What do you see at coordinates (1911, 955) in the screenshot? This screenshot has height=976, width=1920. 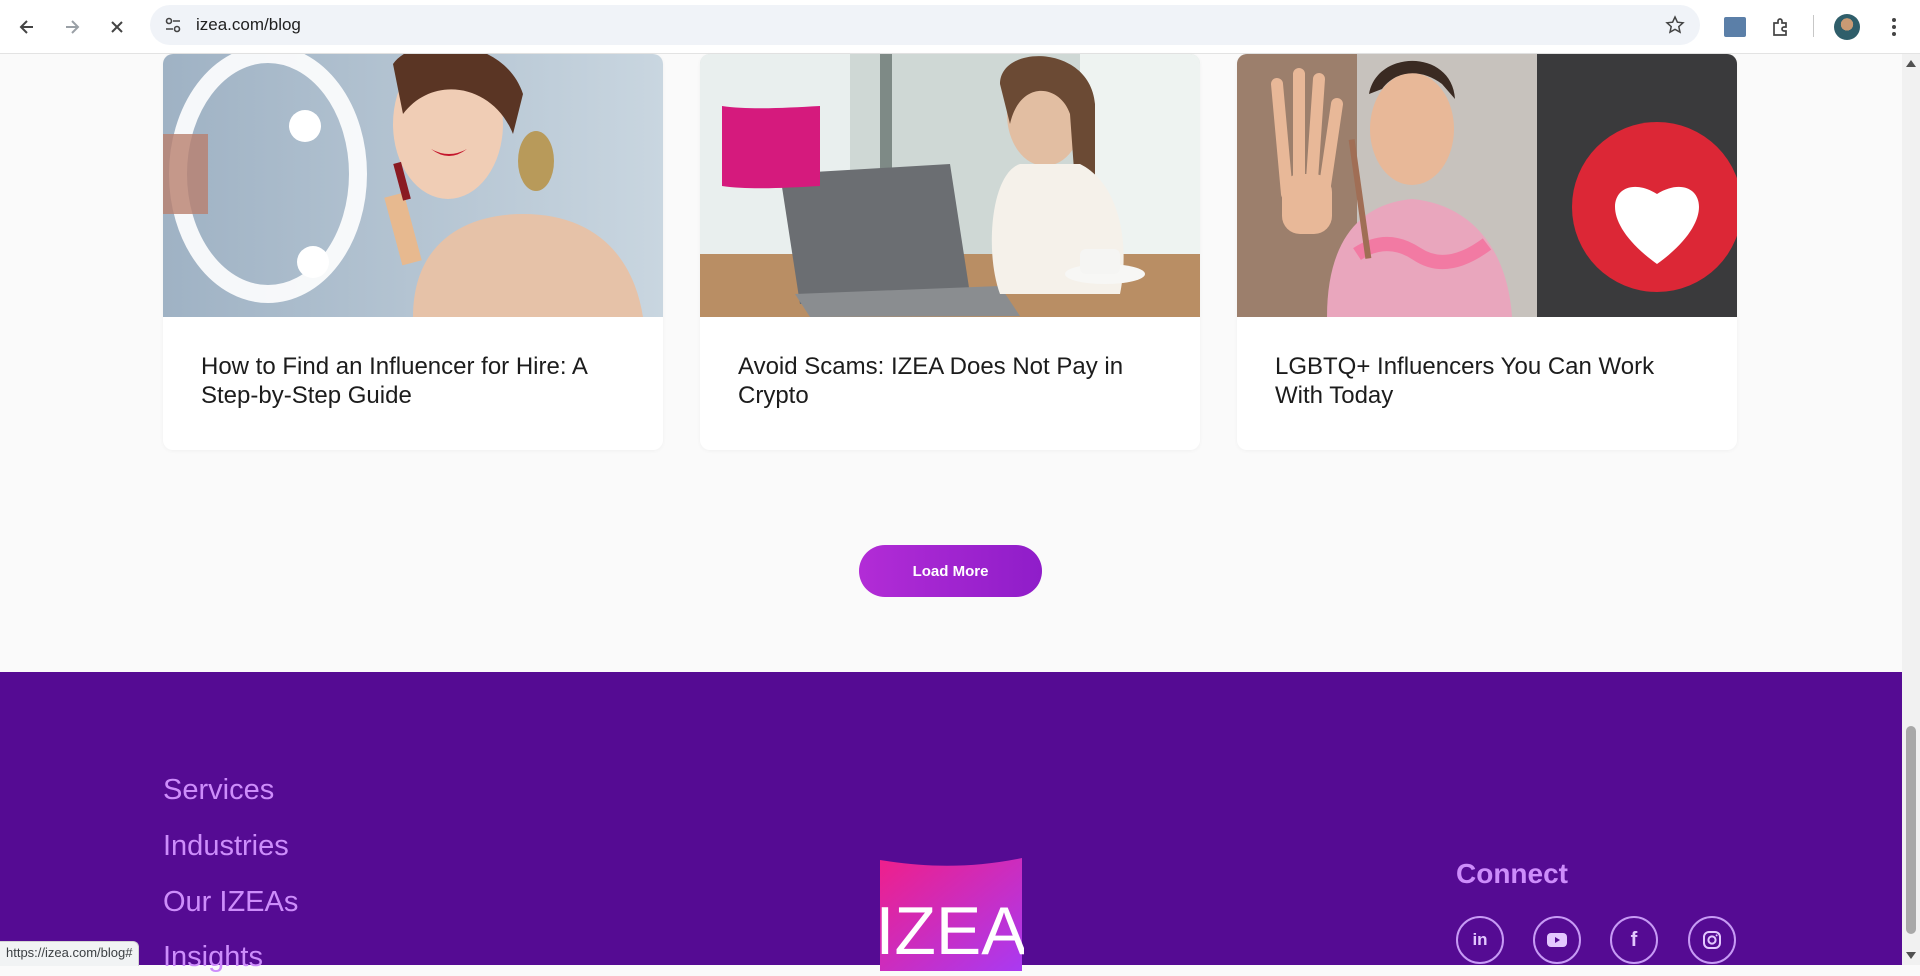 I see `scroll-down-arrow-icon` at bounding box center [1911, 955].